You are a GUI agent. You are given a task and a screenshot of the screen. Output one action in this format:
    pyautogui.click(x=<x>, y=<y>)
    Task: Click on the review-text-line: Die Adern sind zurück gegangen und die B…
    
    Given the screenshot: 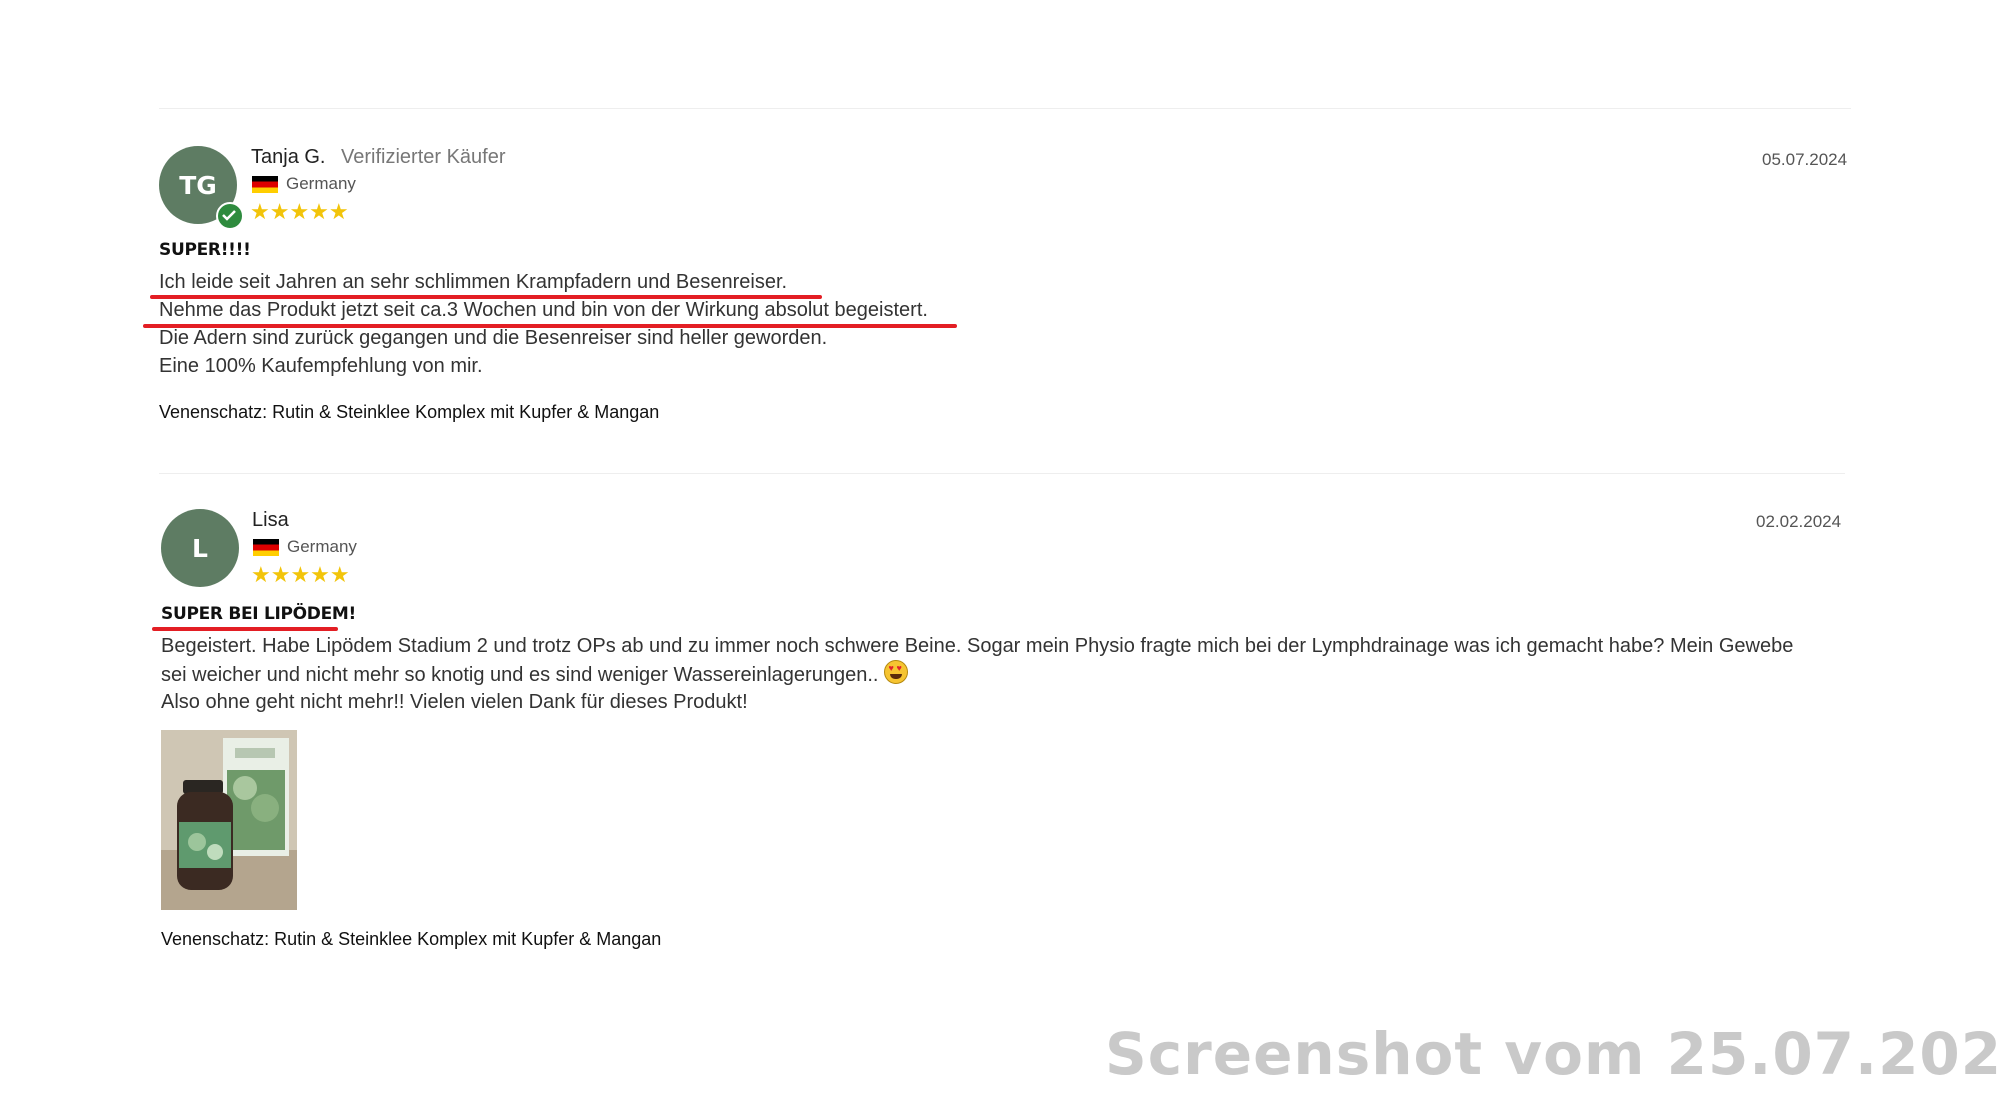 What is the action you would take?
    pyautogui.click(x=493, y=338)
    